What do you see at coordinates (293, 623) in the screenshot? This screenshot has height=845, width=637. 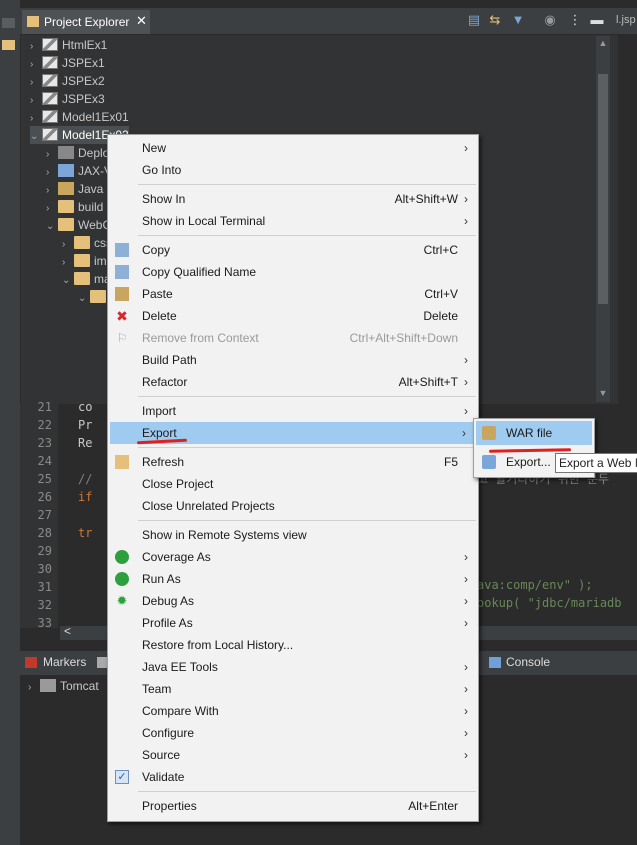 I see `menu-item-profile-as: Profile As ›` at bounding box center [293, 623].